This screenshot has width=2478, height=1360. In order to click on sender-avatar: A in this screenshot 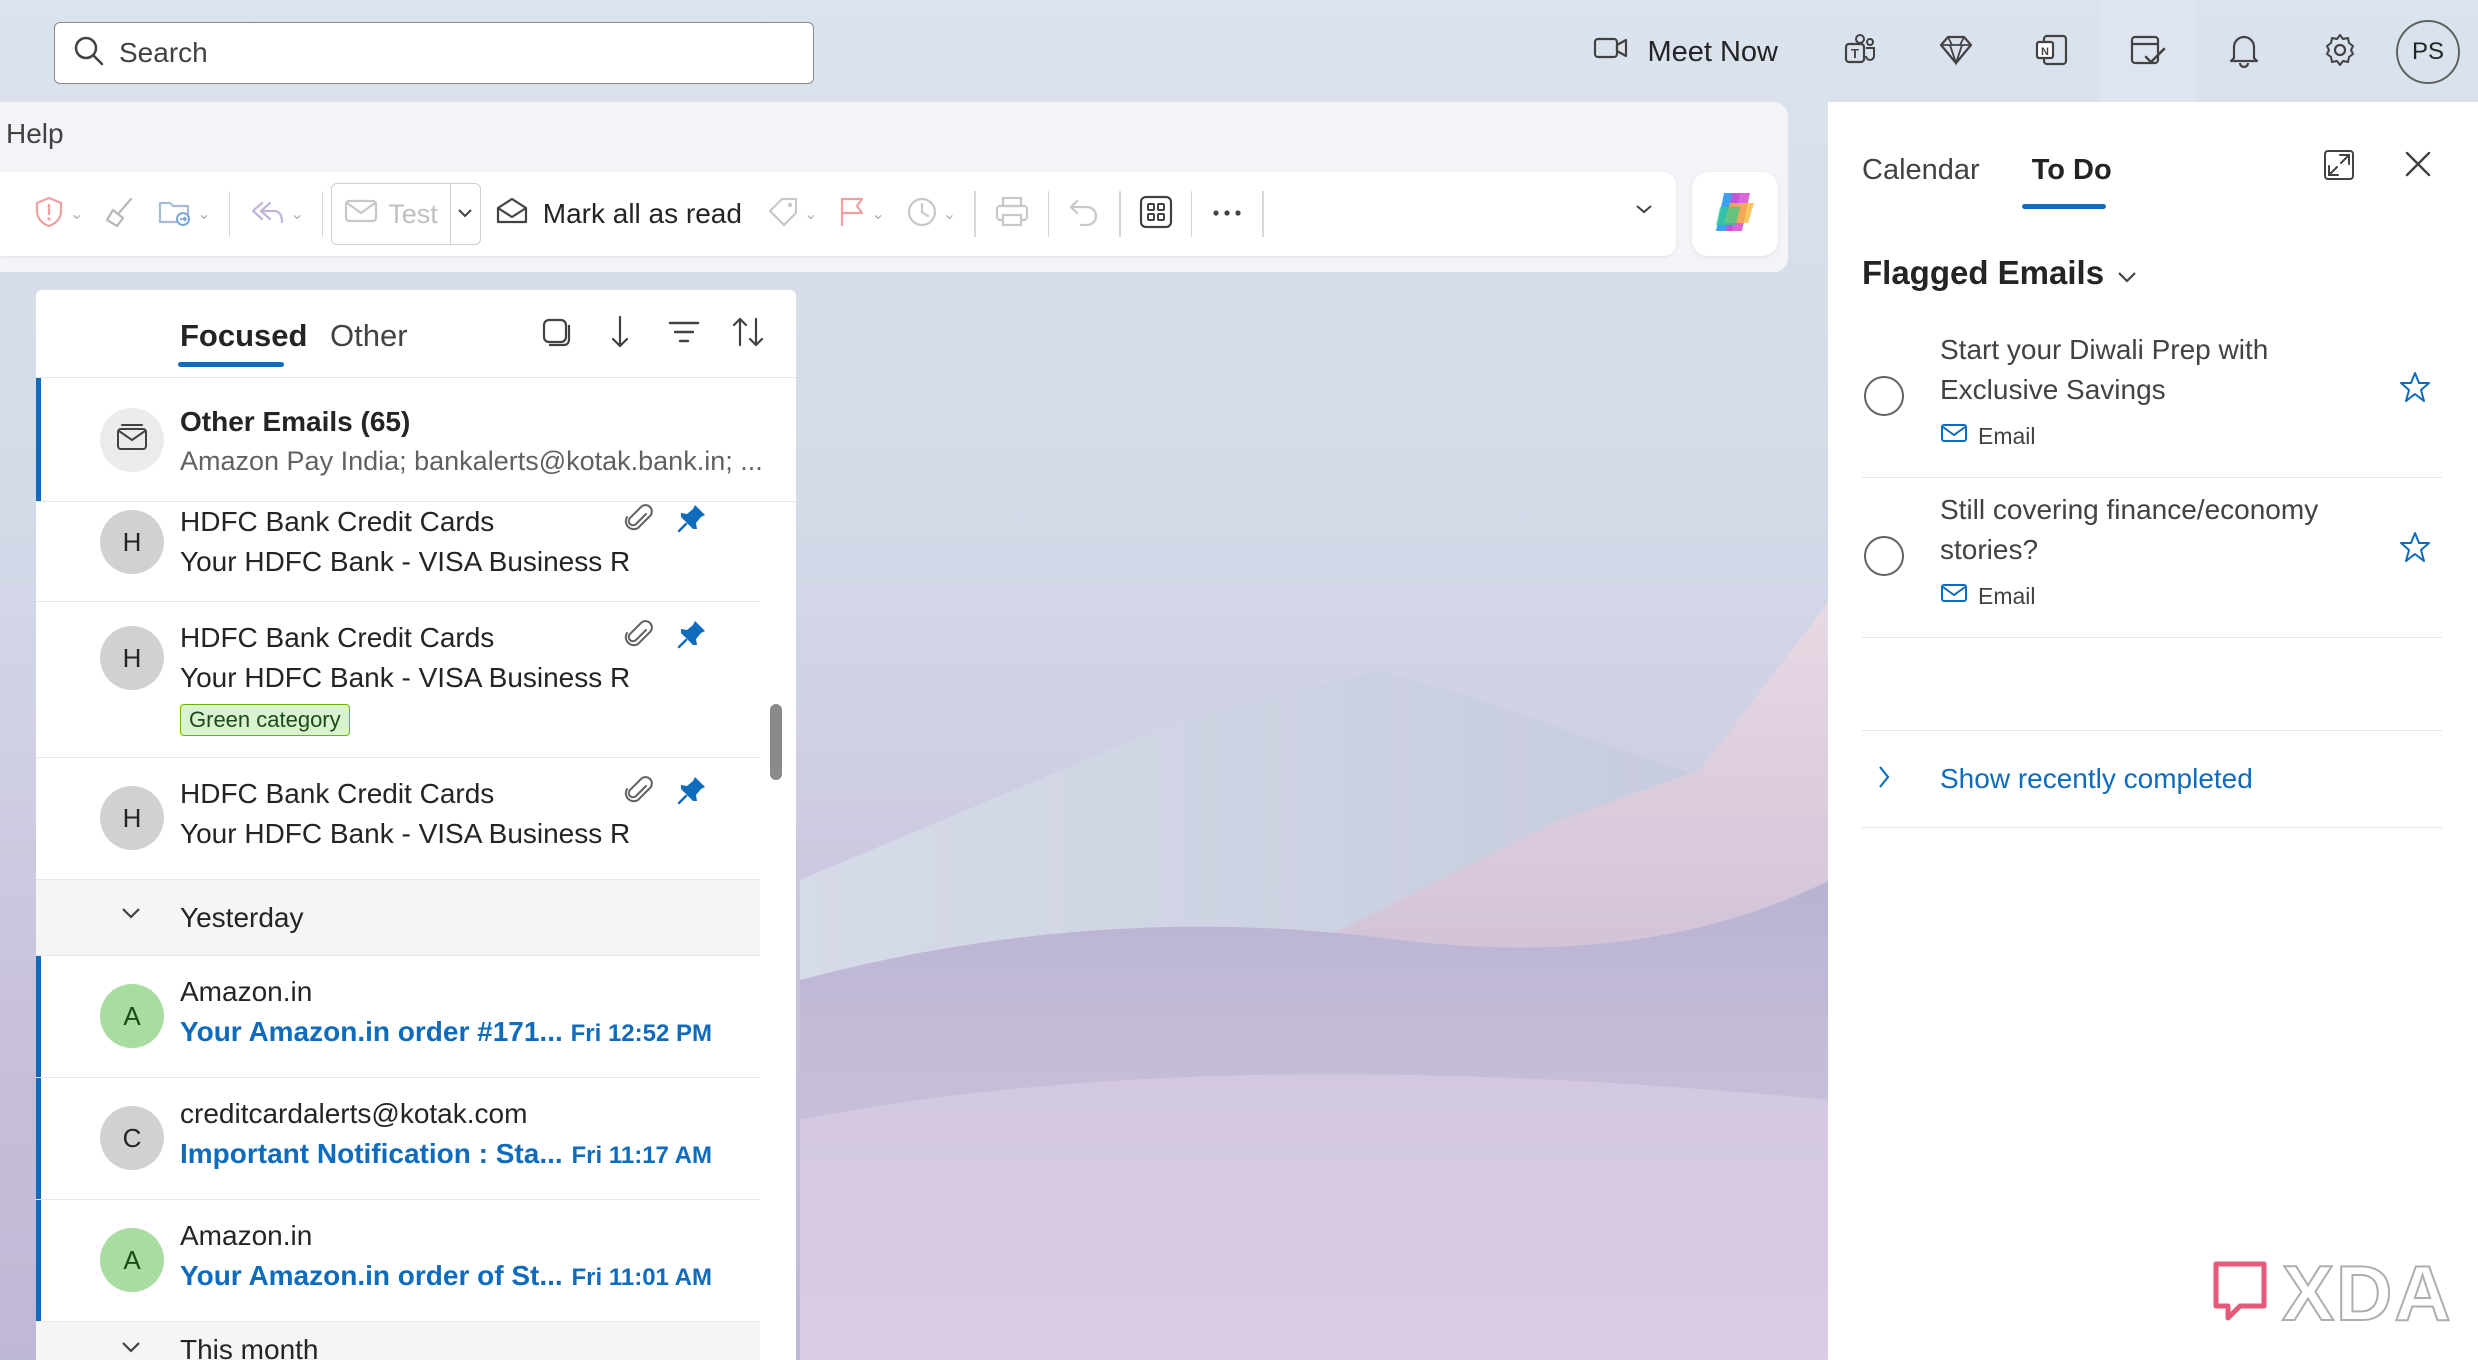, I will do `click(132, 1016)`.